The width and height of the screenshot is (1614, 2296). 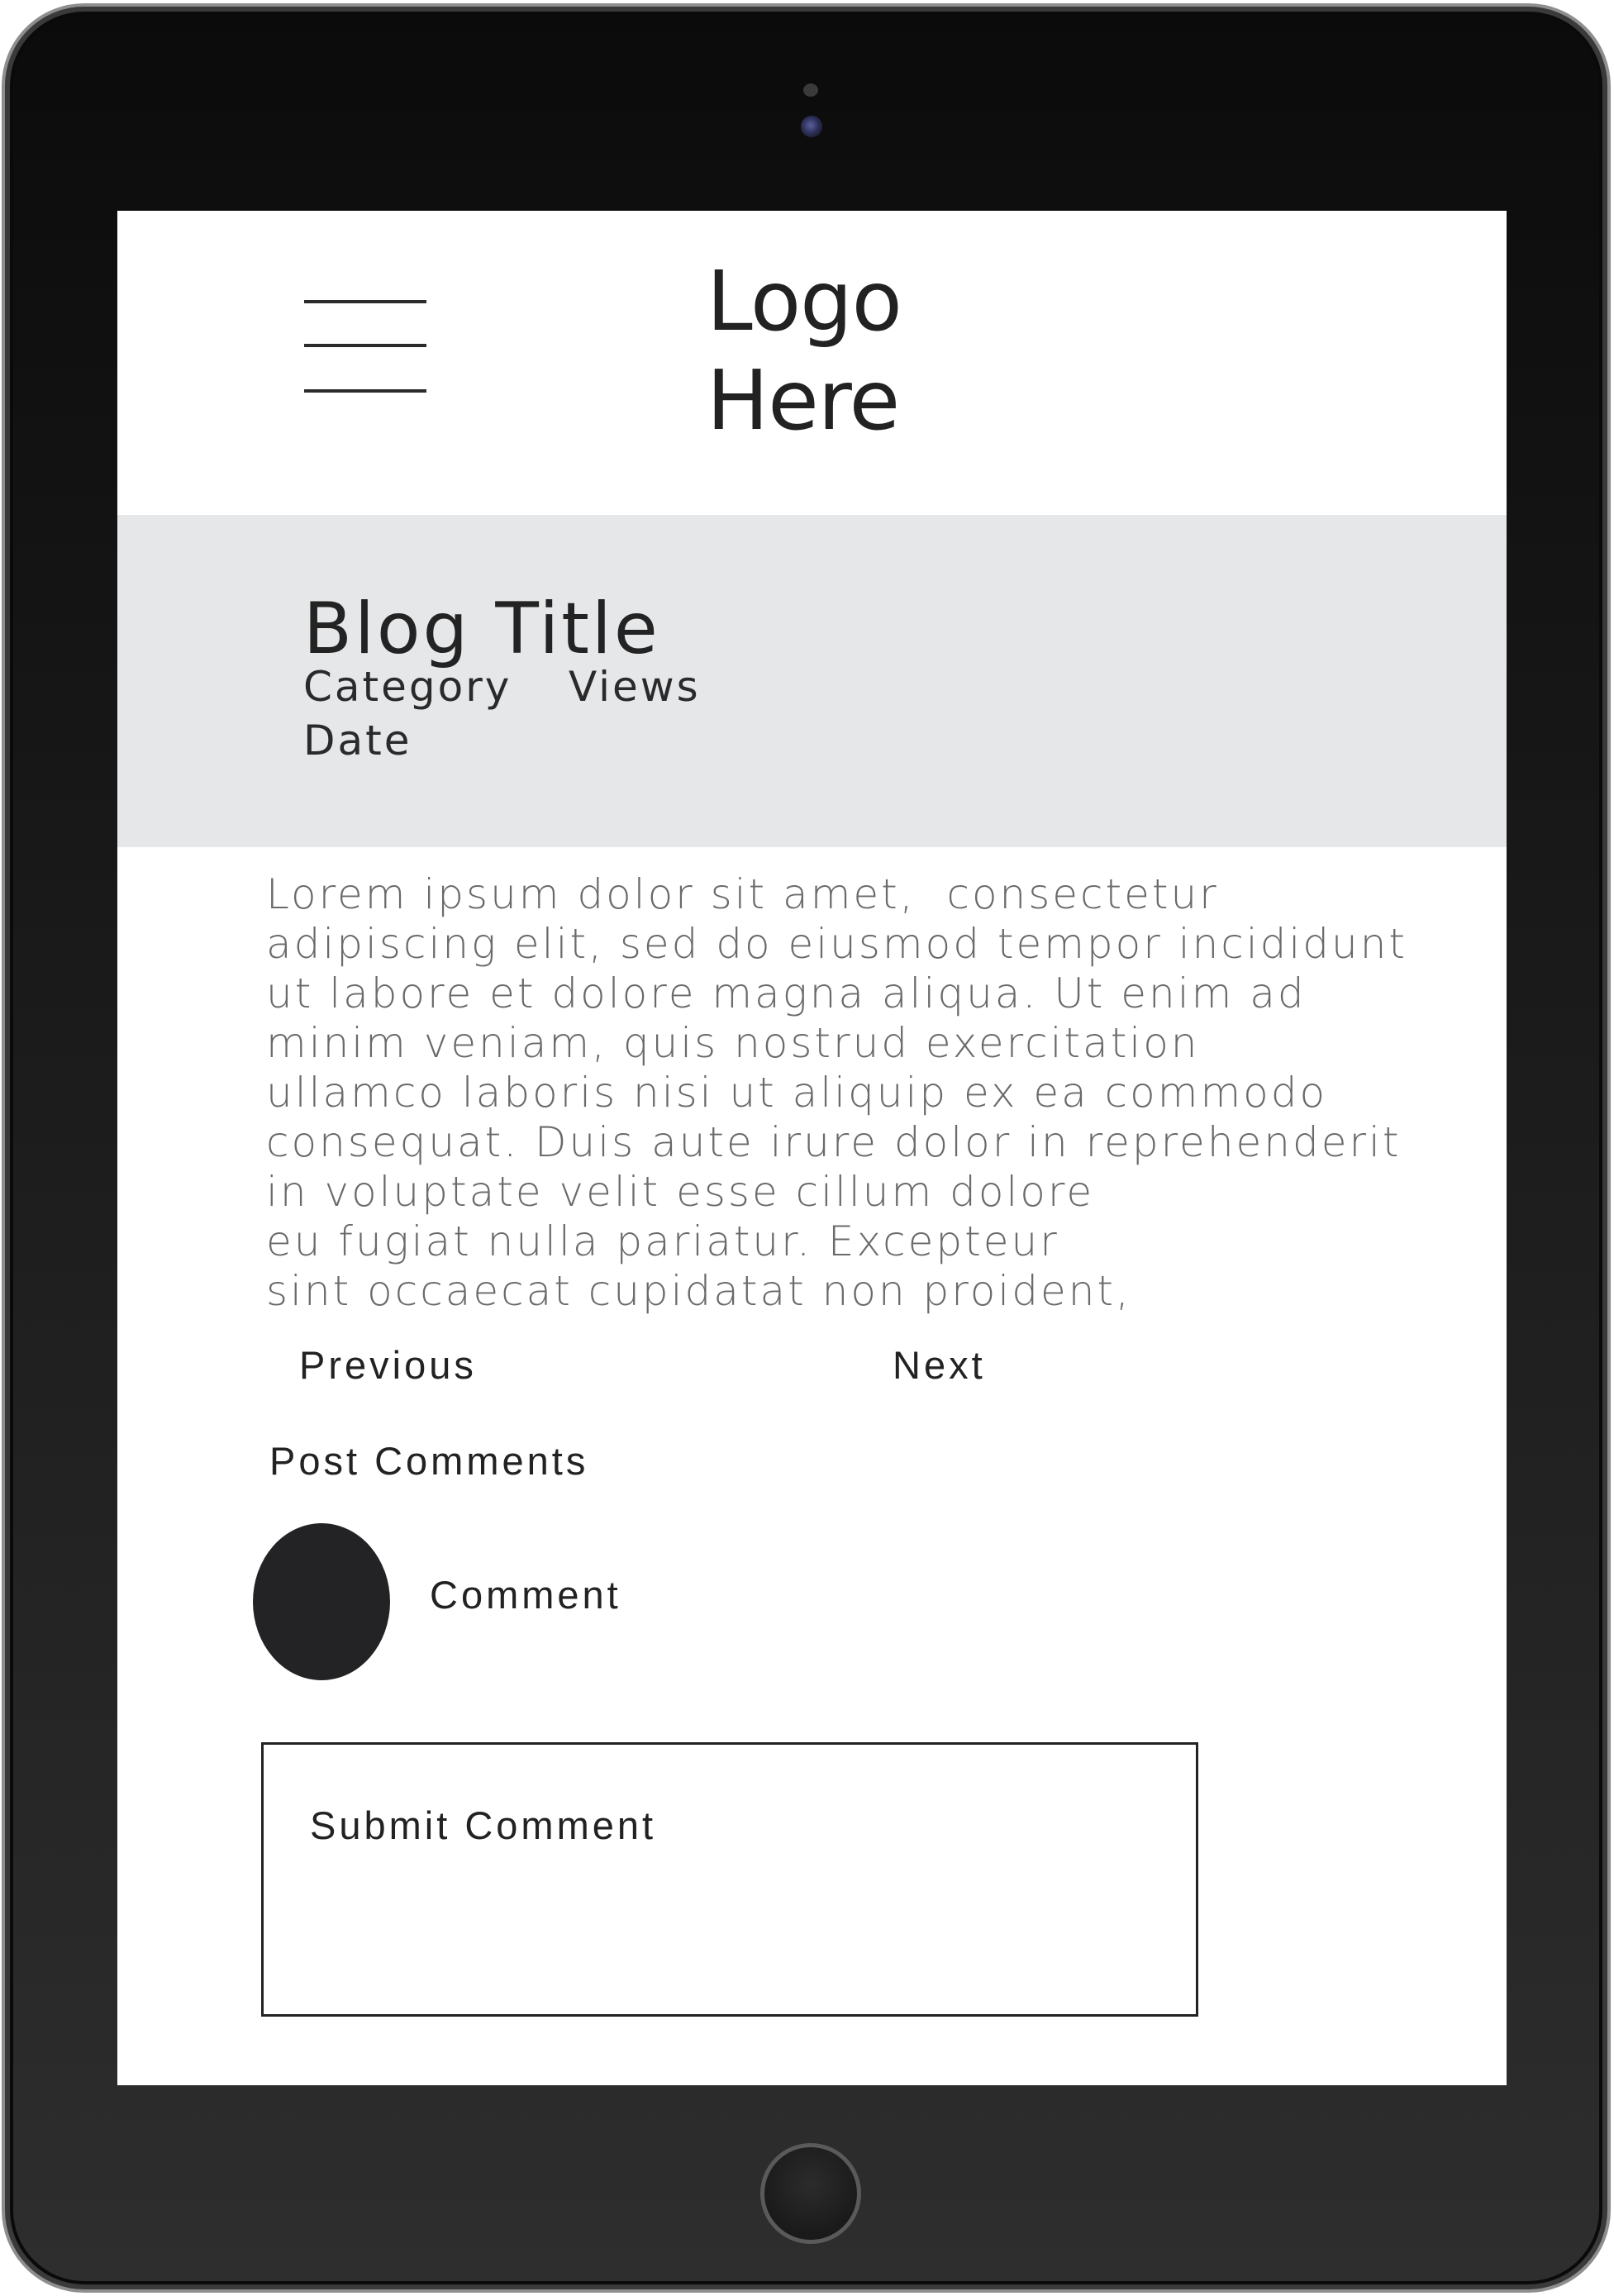 What do you see at coordinates (525, 1595) in the screenshot?
I see `comment-text: Comment` at bounding box center [525, 1595].